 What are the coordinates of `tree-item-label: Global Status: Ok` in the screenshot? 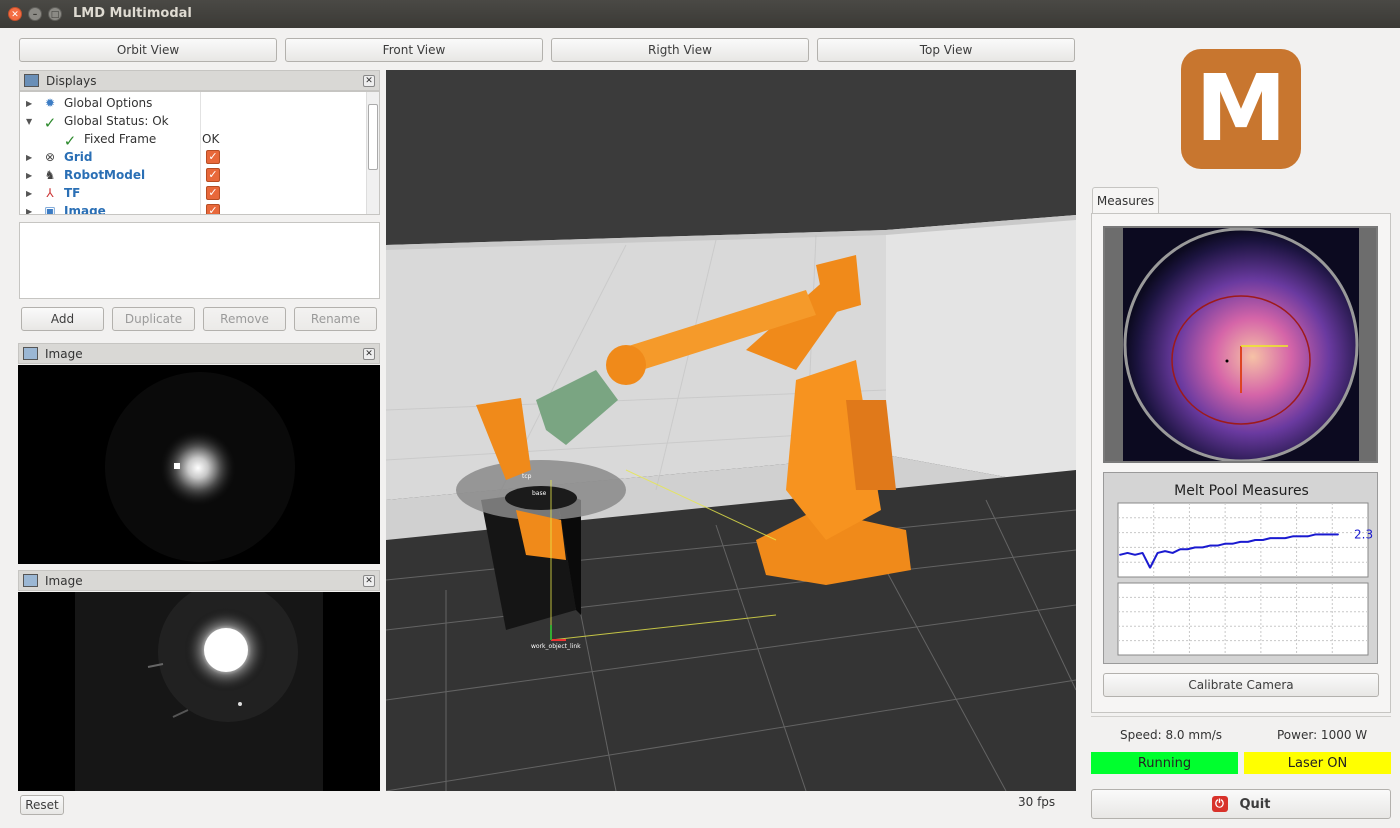 It's located at (116, 121).